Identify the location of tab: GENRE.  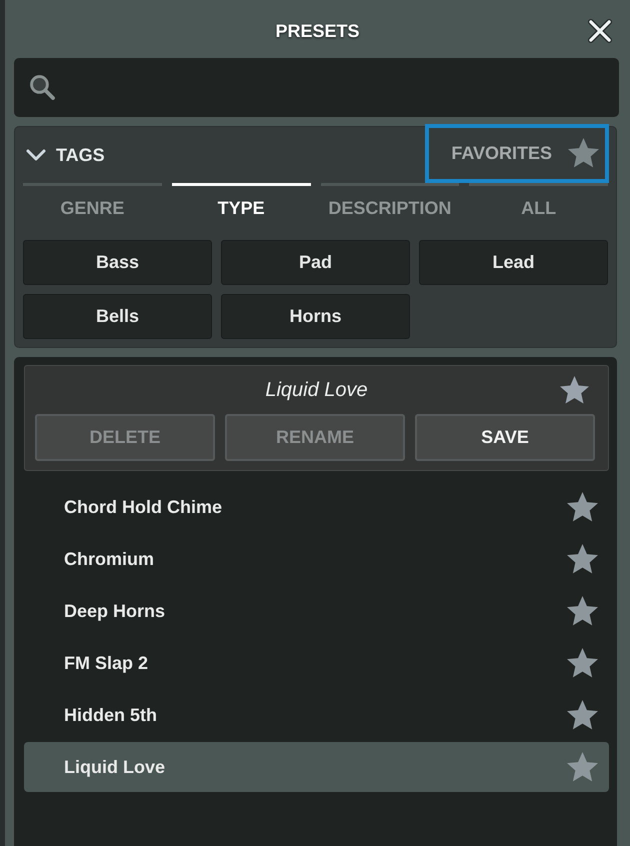
(92, 206).